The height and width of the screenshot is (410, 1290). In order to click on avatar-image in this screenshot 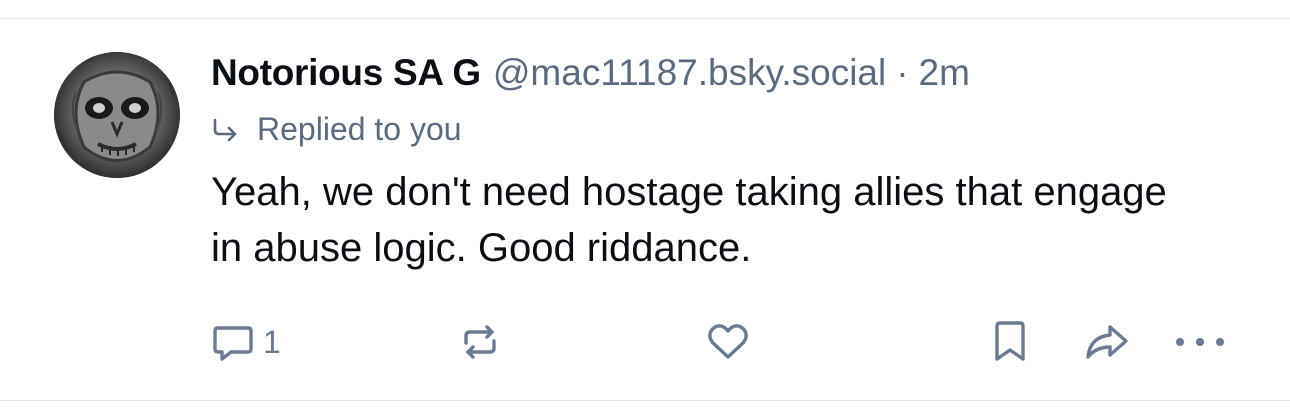, I will do `click(117, 115)`.